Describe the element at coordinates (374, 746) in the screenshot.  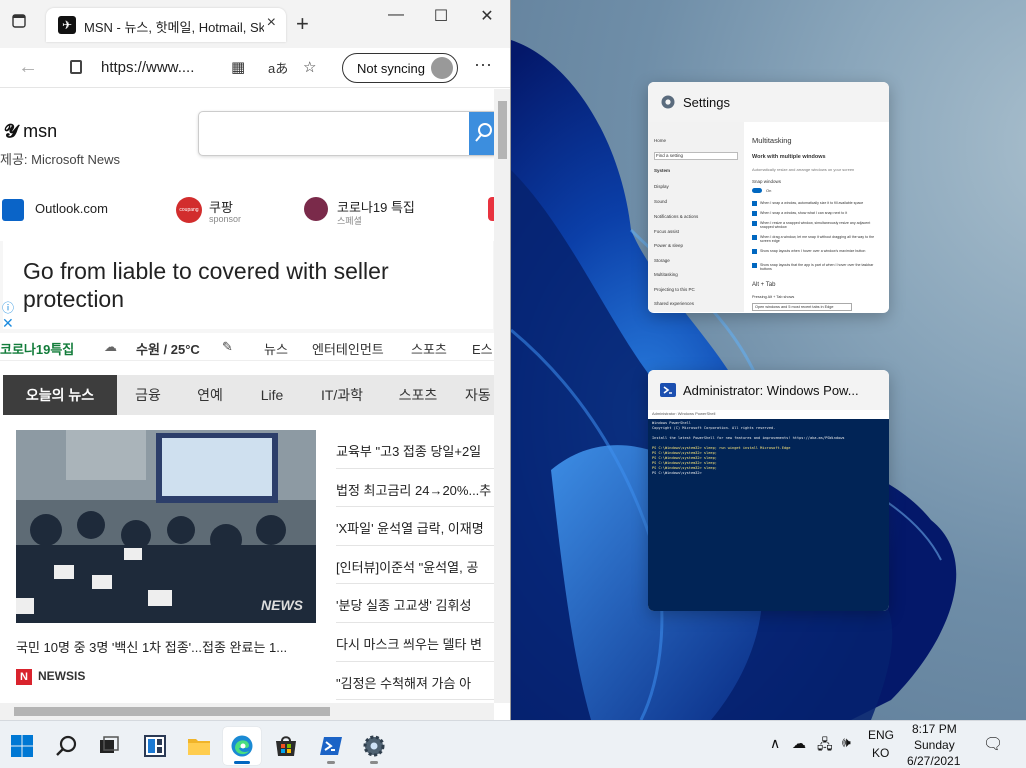
I see `settings-taskbar-button` at that location.